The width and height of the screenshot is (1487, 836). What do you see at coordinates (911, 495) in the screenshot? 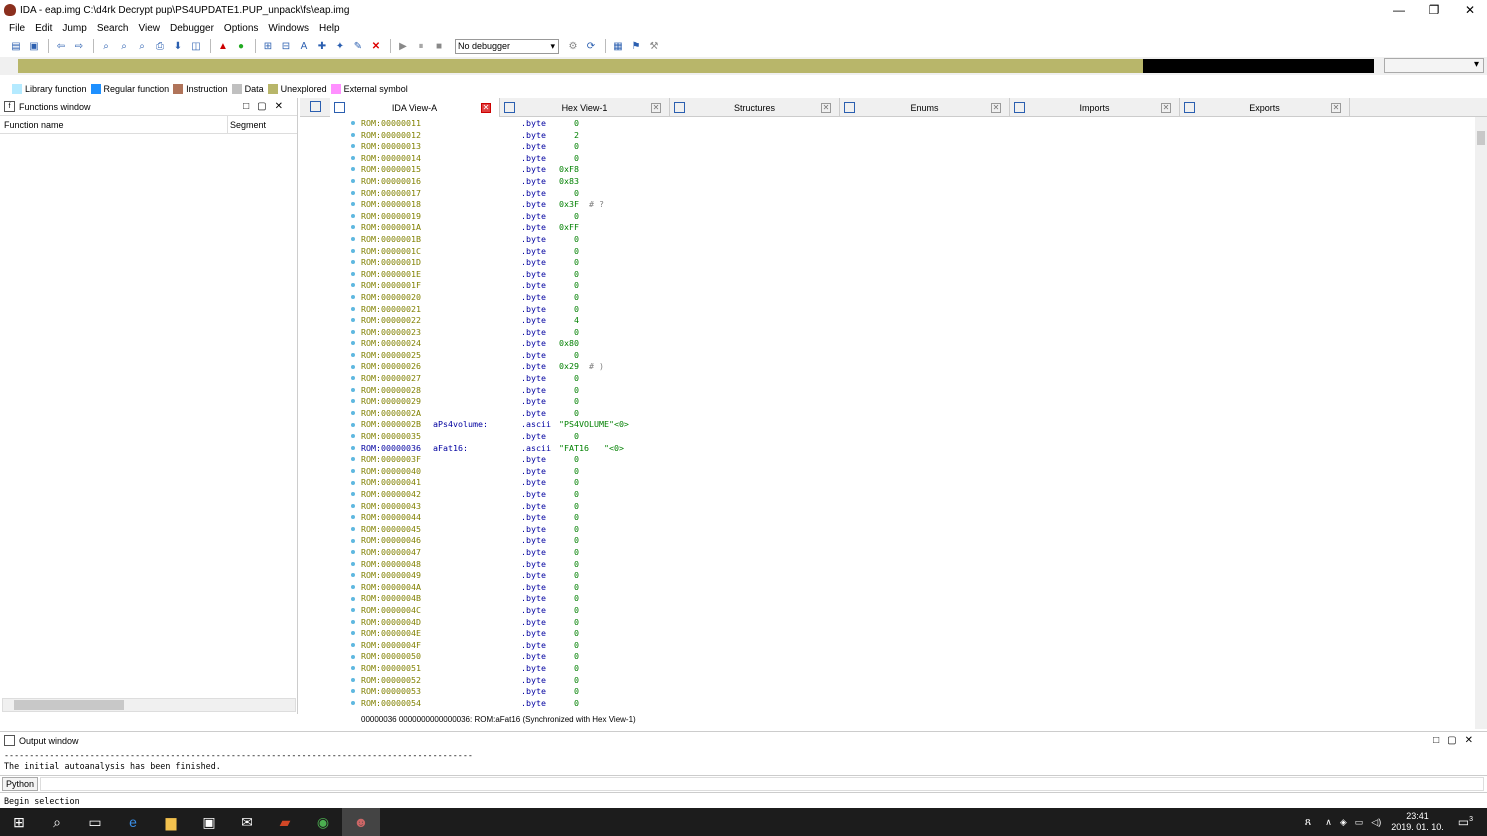
I see `disasm-line: ROM:00000042 .byte 0` at bounding box center [911, 495].